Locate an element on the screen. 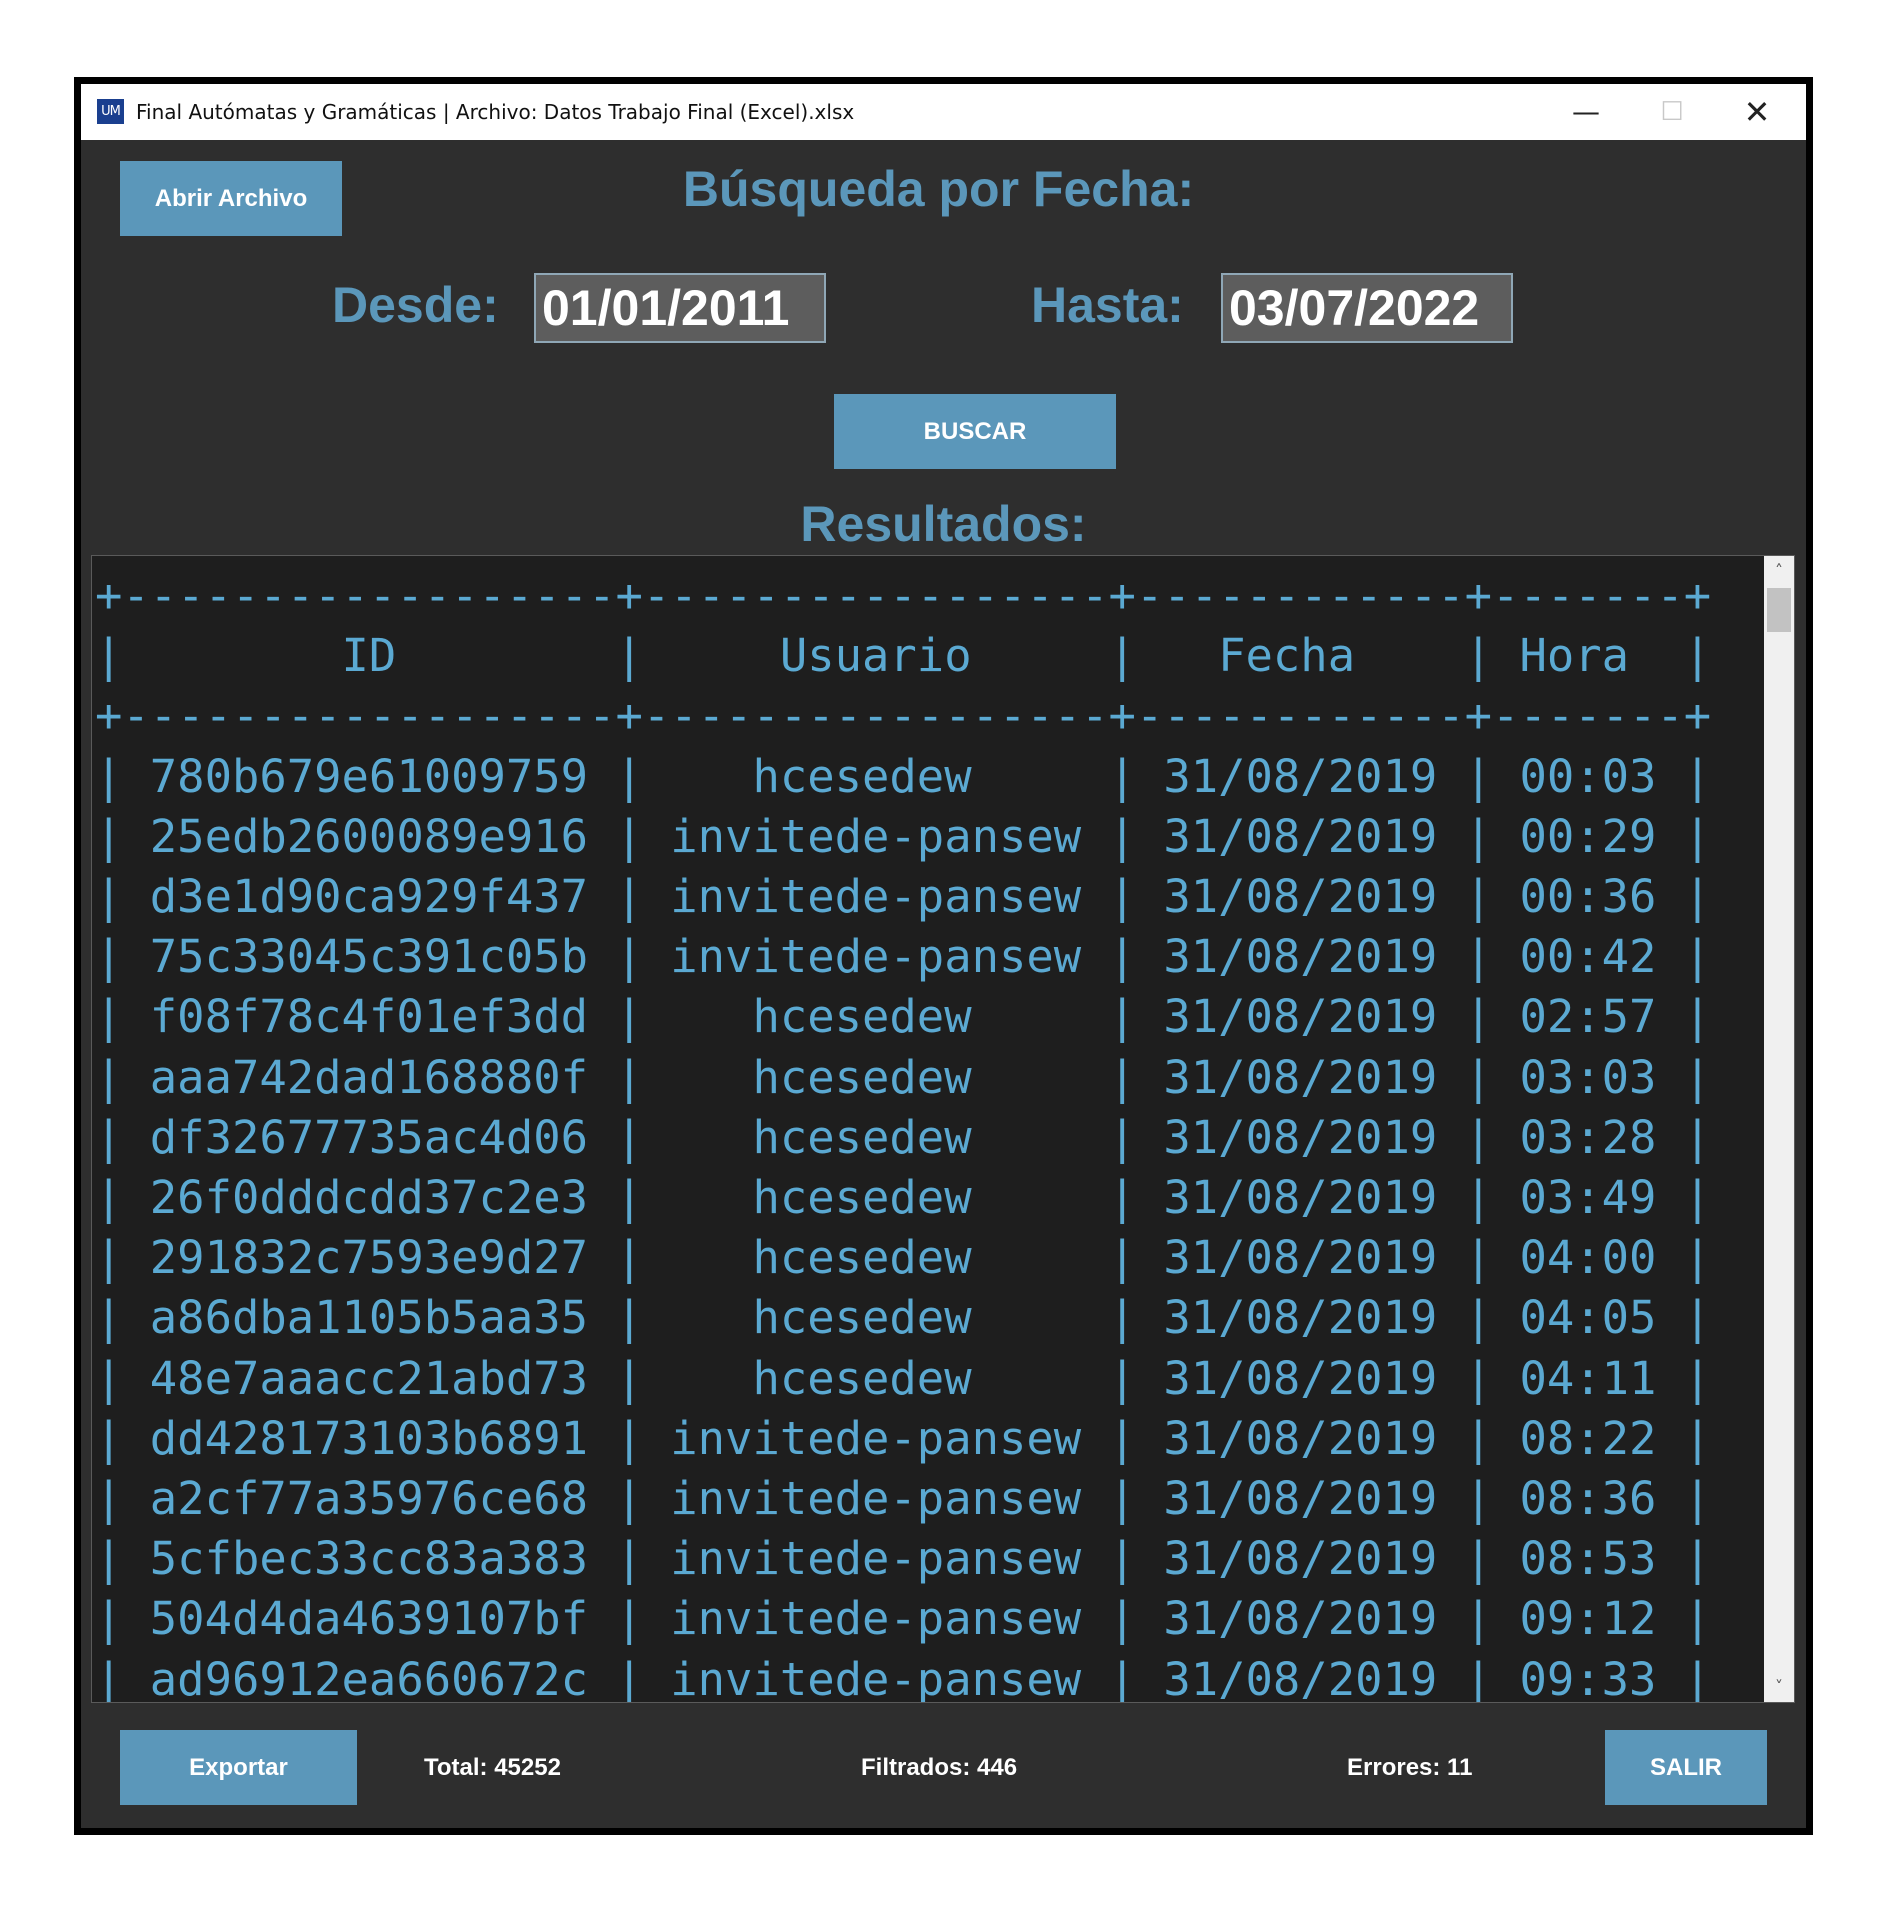  close-button: ✕ is located at coordinates (1757, 112).